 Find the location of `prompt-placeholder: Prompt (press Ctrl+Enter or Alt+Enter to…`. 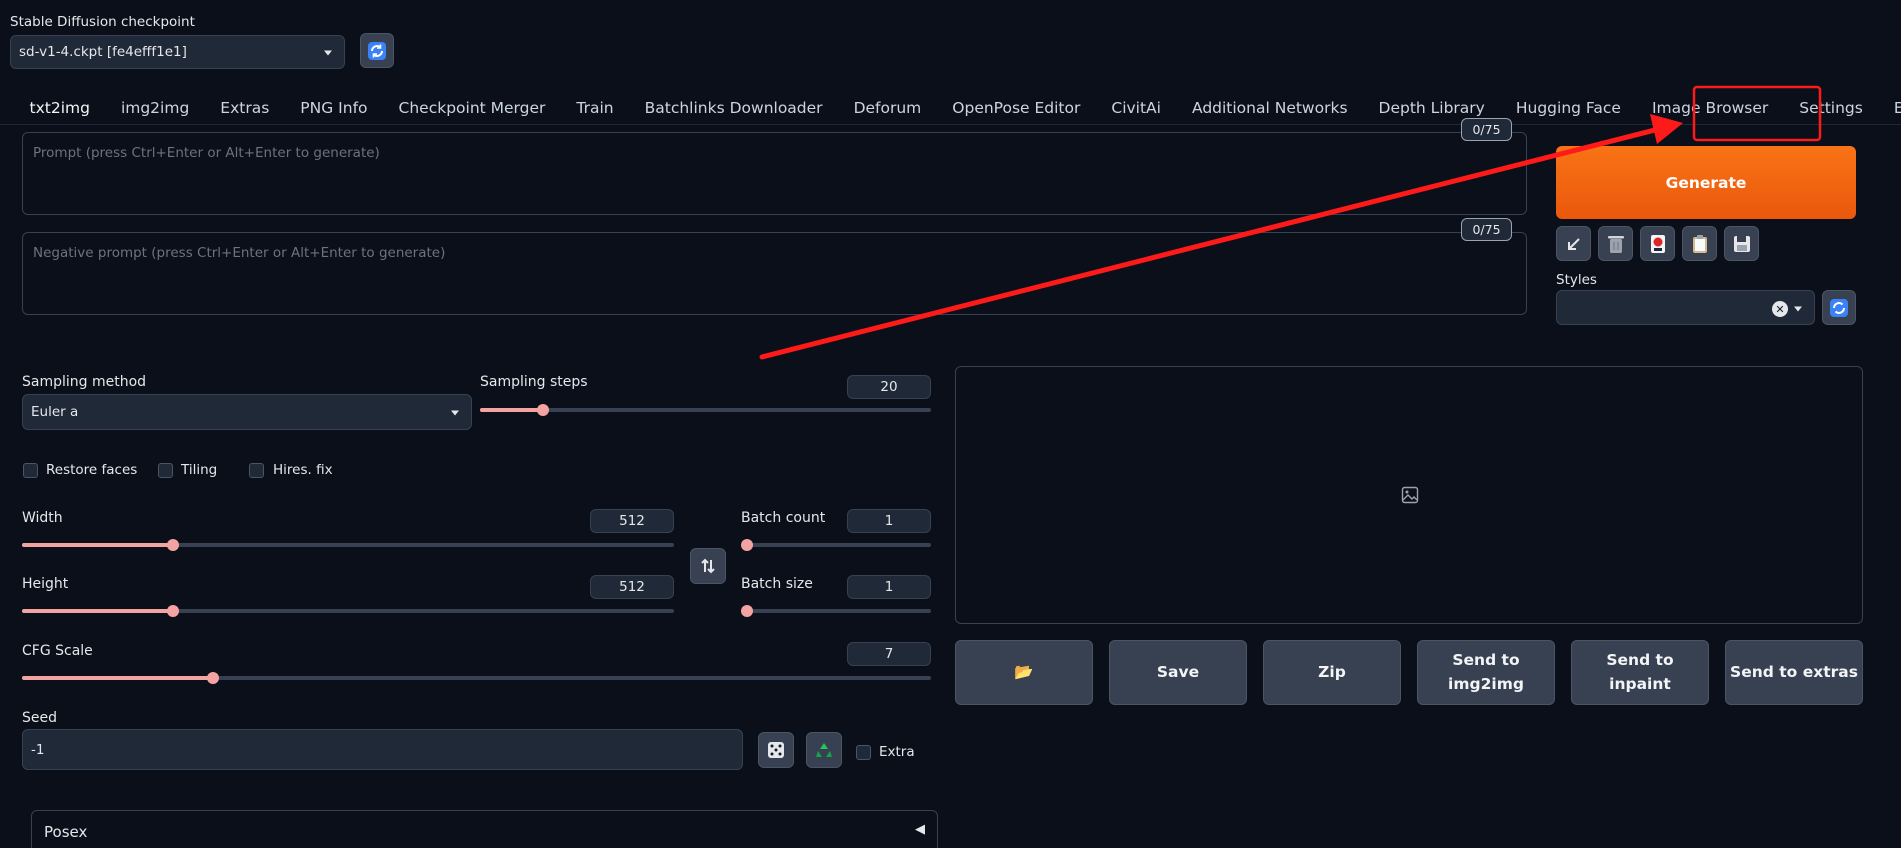

prompt-placeholder: Prompt (press Ctrl+Enter or Alt+Enter to… is located at coordinates (206, 153).